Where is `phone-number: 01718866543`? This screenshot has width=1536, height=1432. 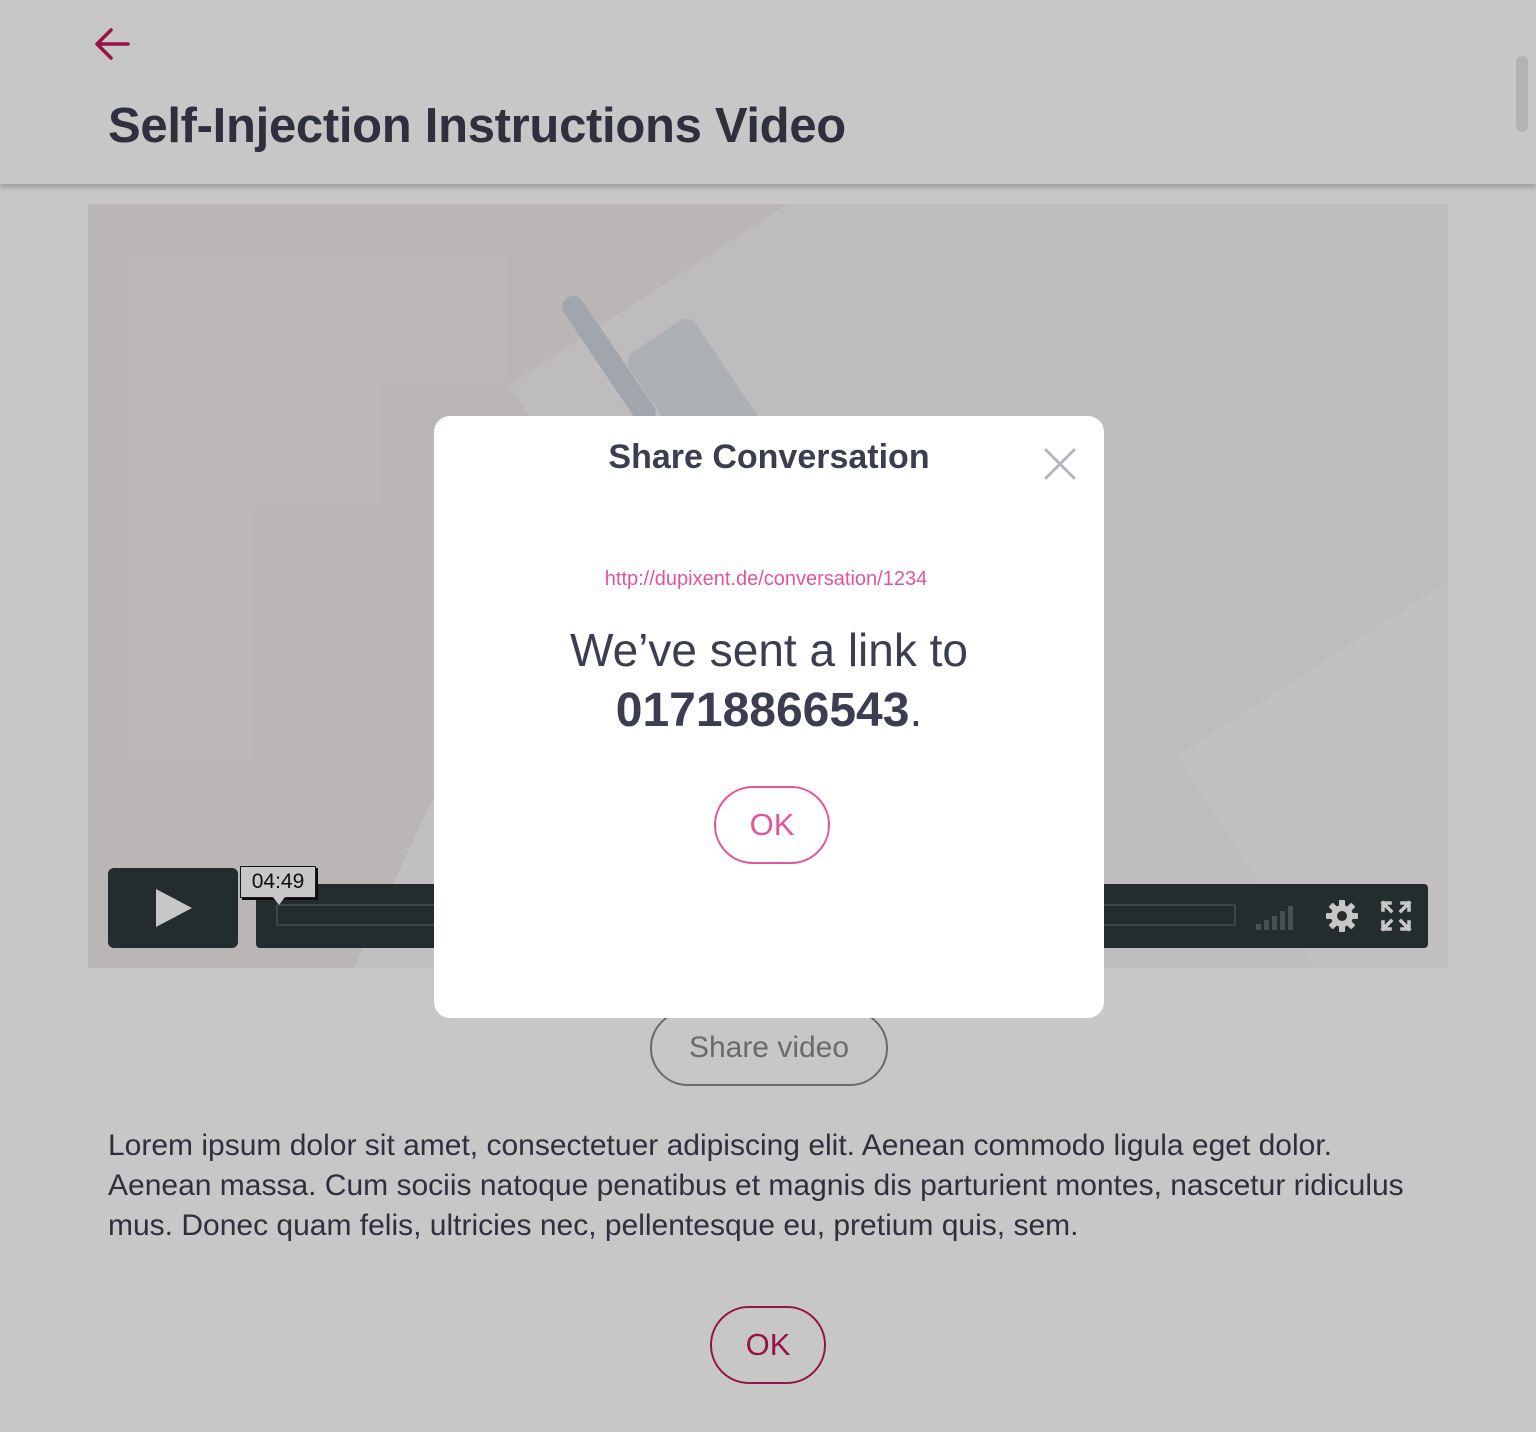
phone-number: 01718866543 is located at coordinates (762, 710).